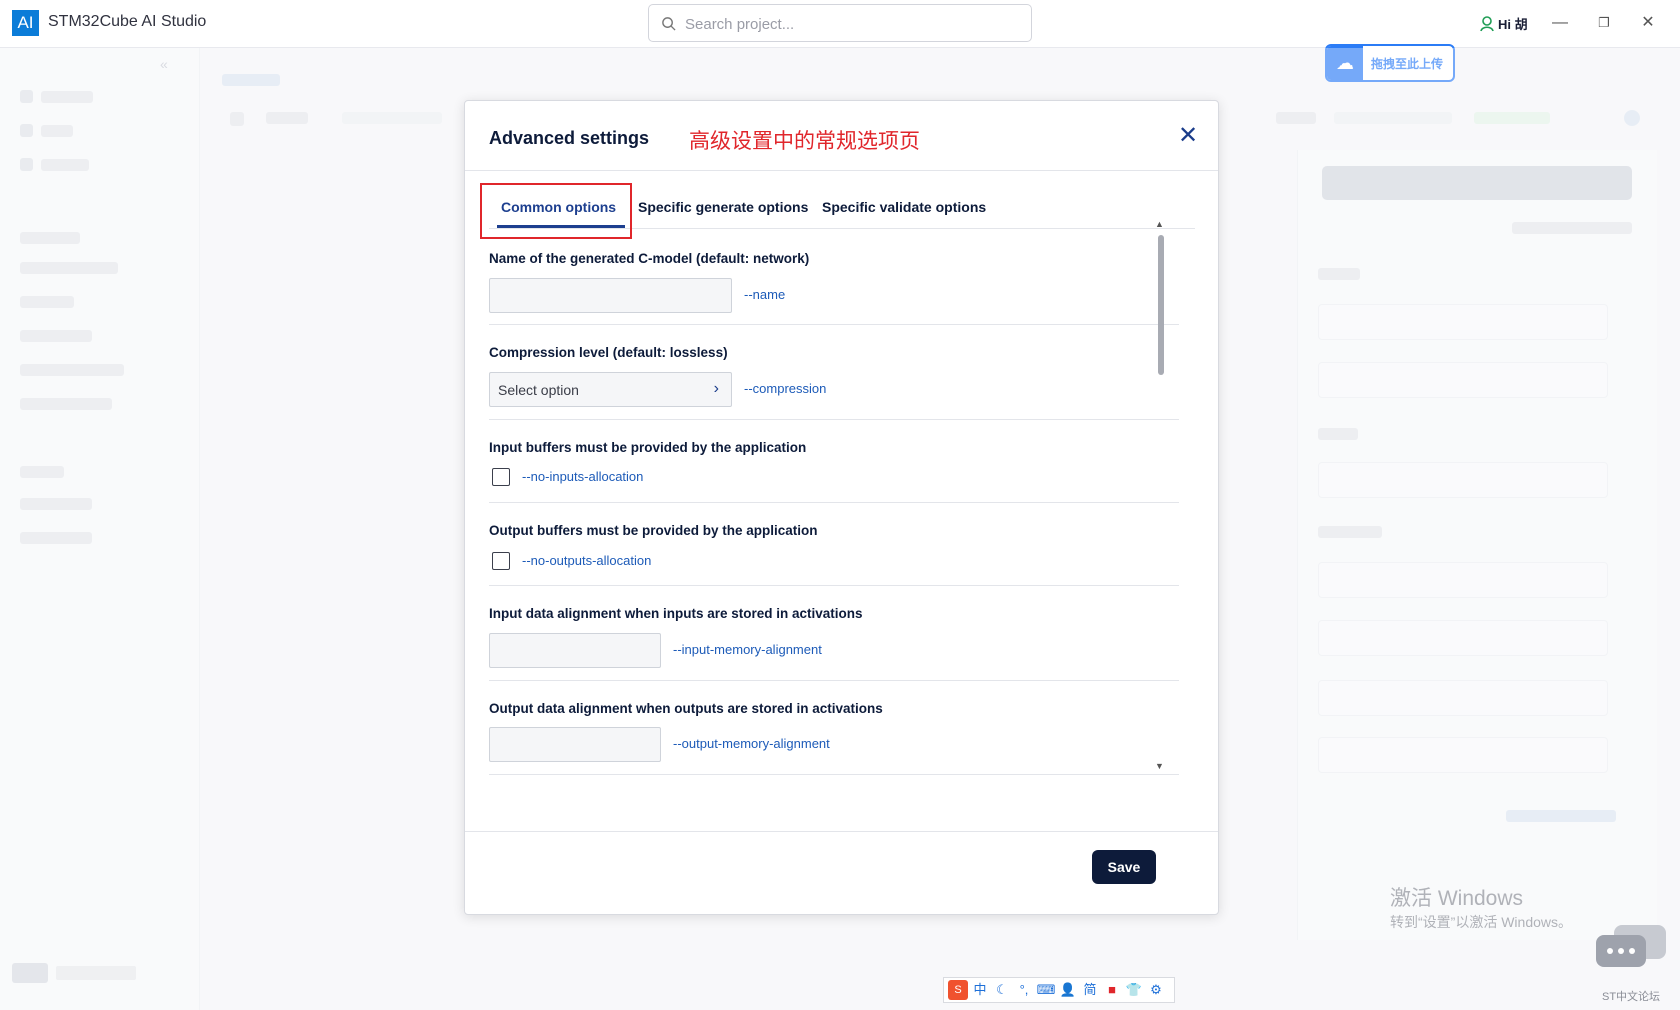 Image resolution: width=1680 pixels, height=1010 pixels. Describe the element at coordinates (1068, 990) in the screenshot. I see `user-icon: 👤` at that location.